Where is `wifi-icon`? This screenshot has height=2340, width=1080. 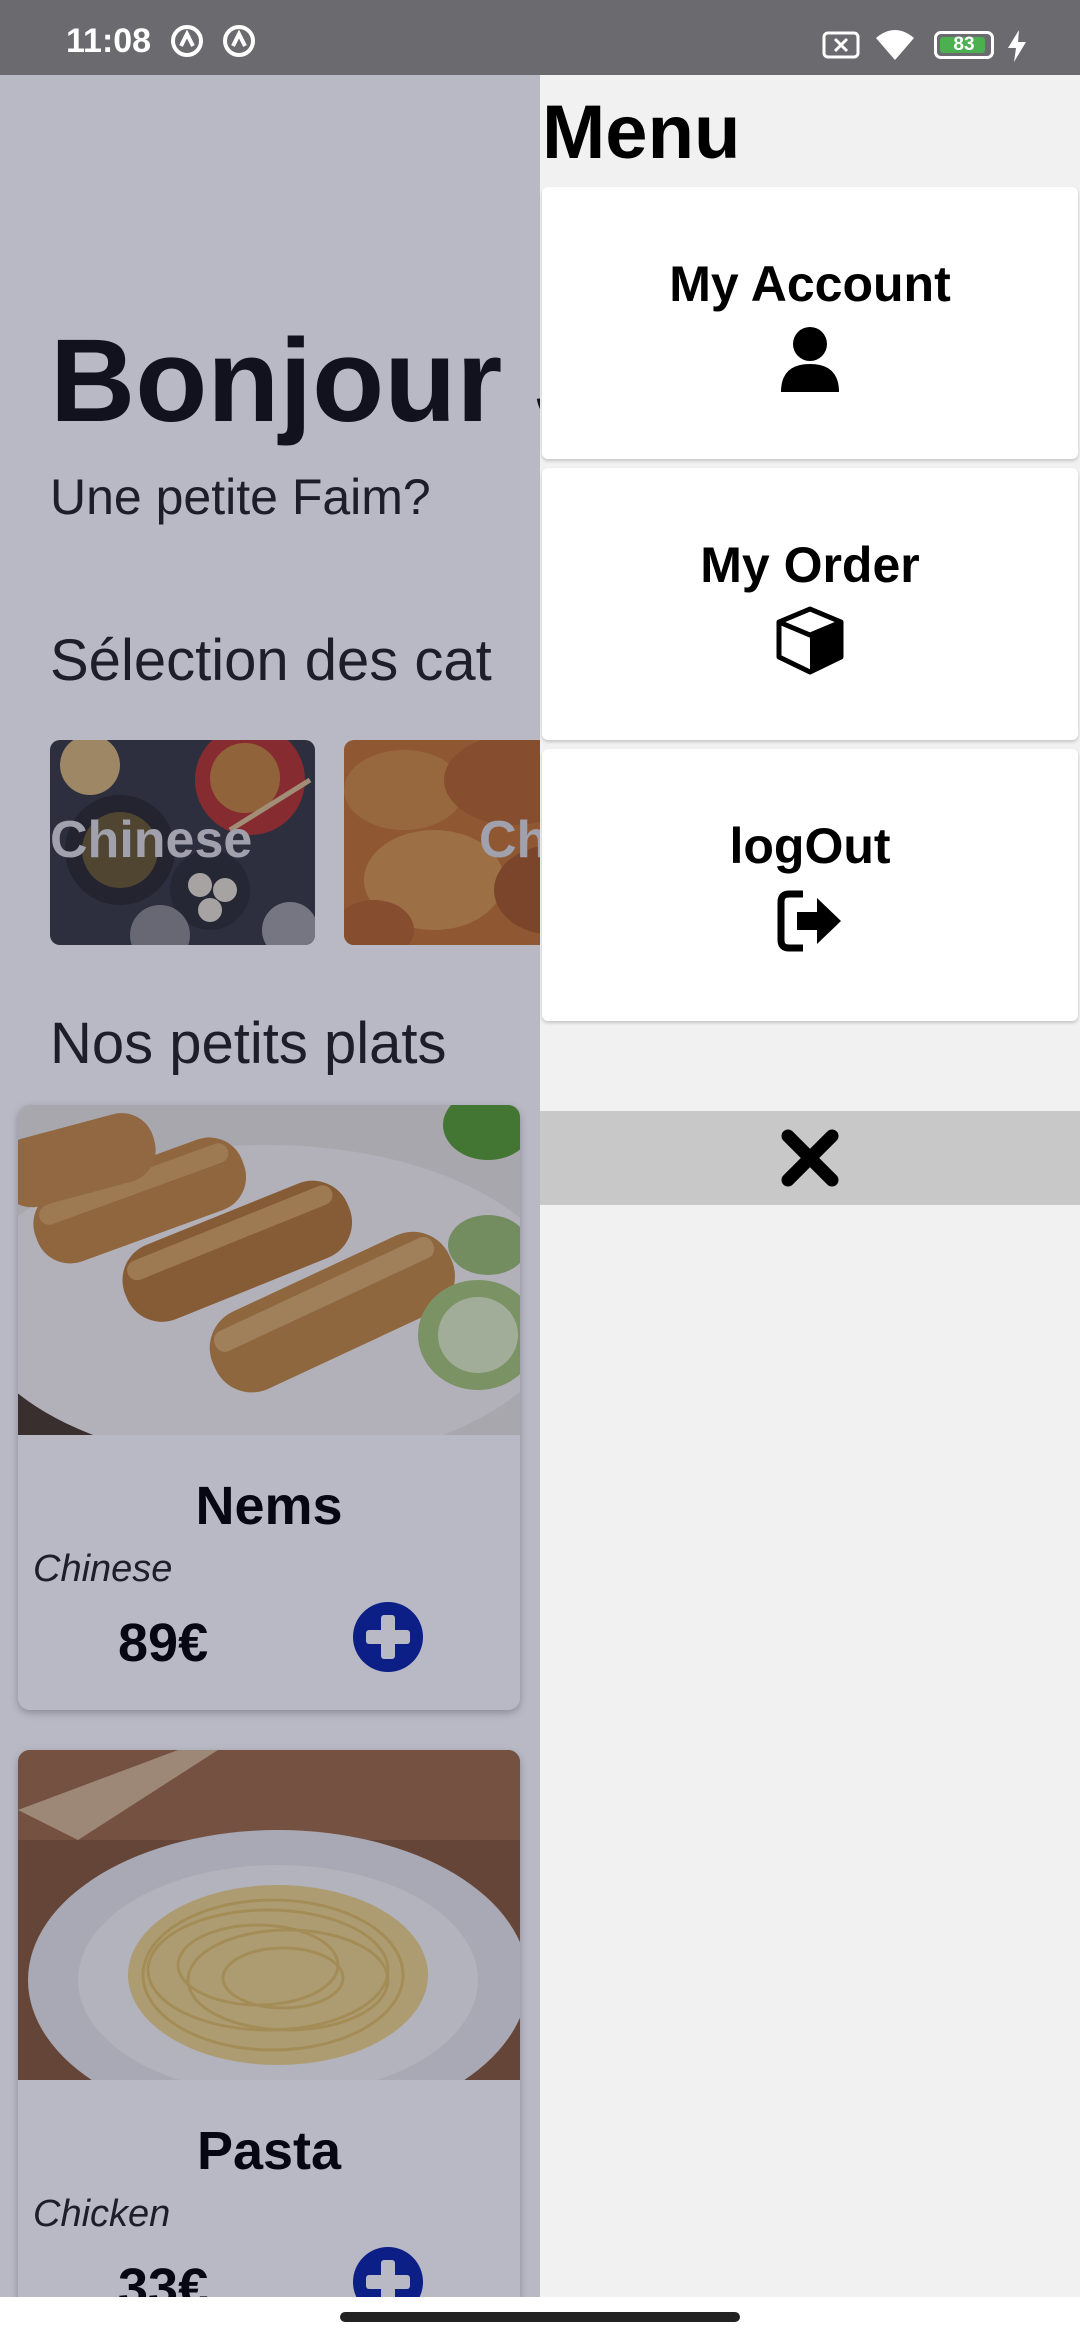
wifi-icon is located at coordinates (895, 45).